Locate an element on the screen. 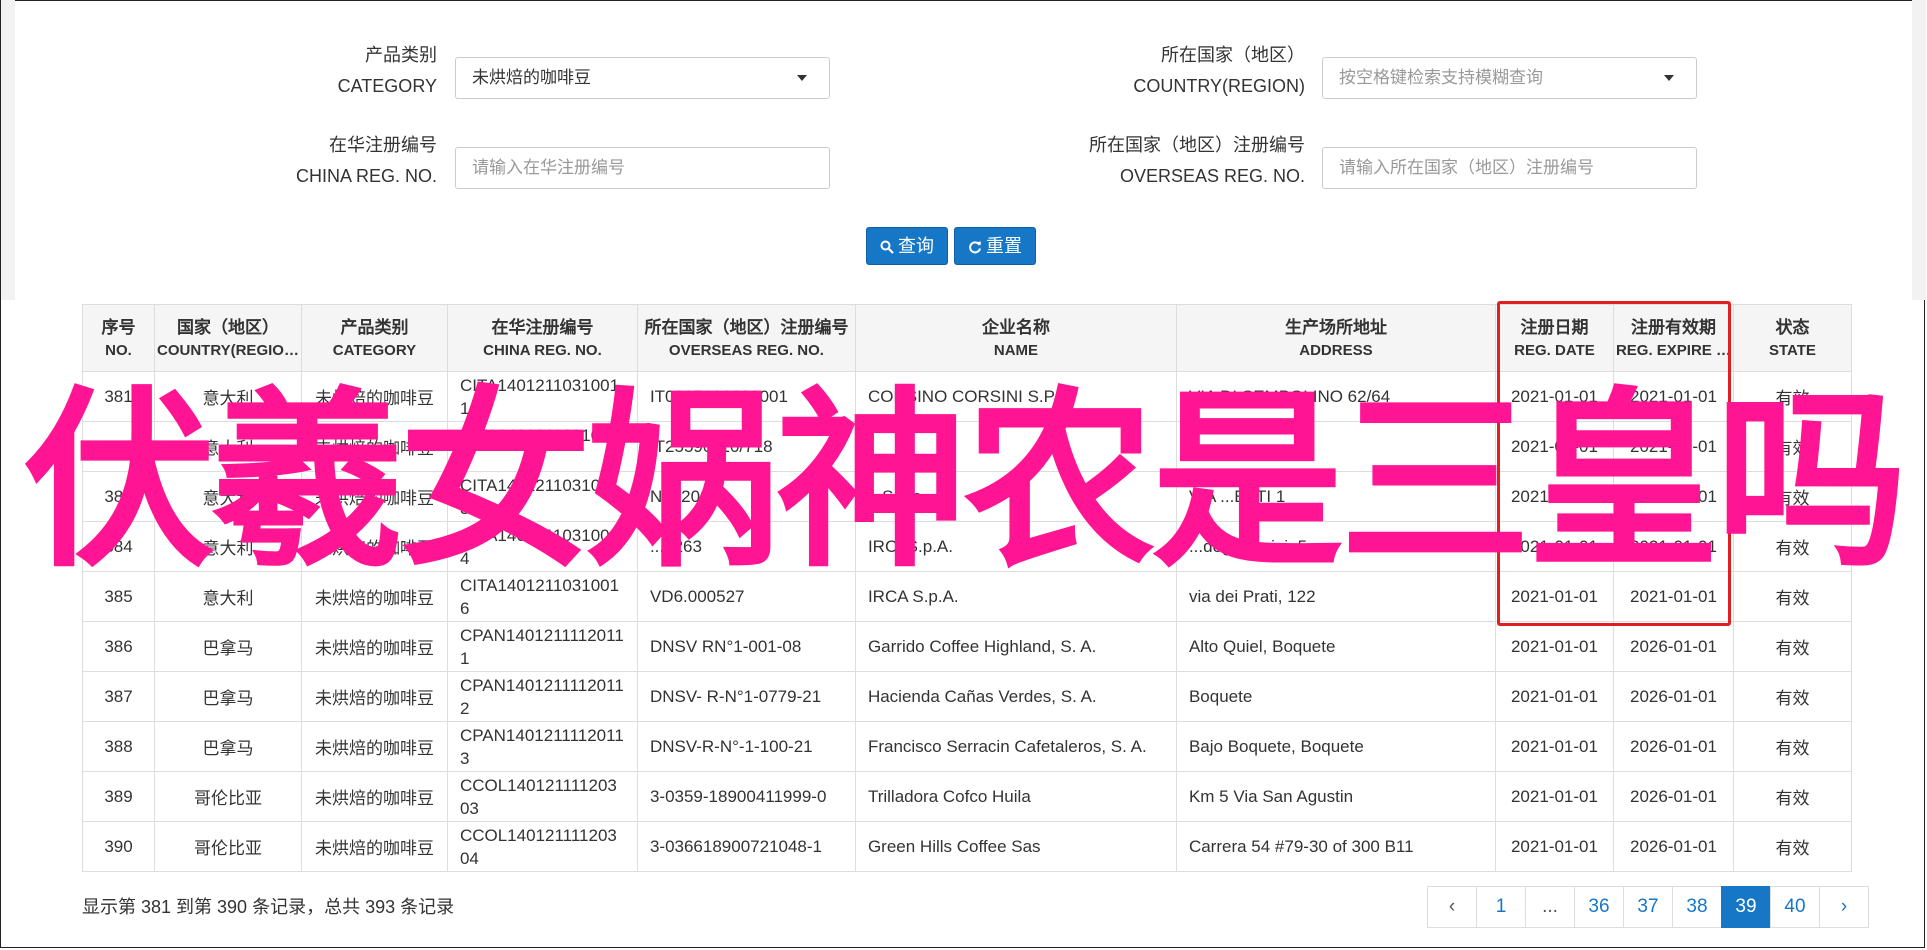  column-header: 产品类别 CATEGORY is located at coordinates (374, 338).